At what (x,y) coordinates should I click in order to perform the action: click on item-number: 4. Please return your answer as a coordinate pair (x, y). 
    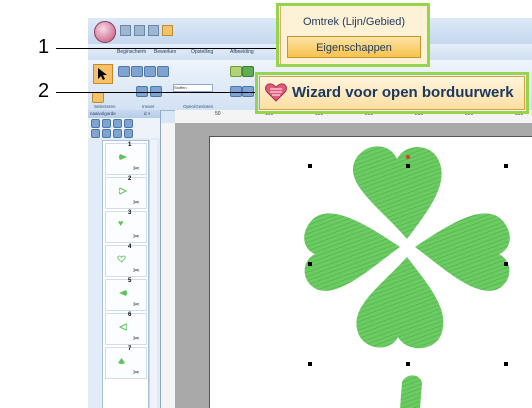
    Looking at the image, I should click on (130, 247).